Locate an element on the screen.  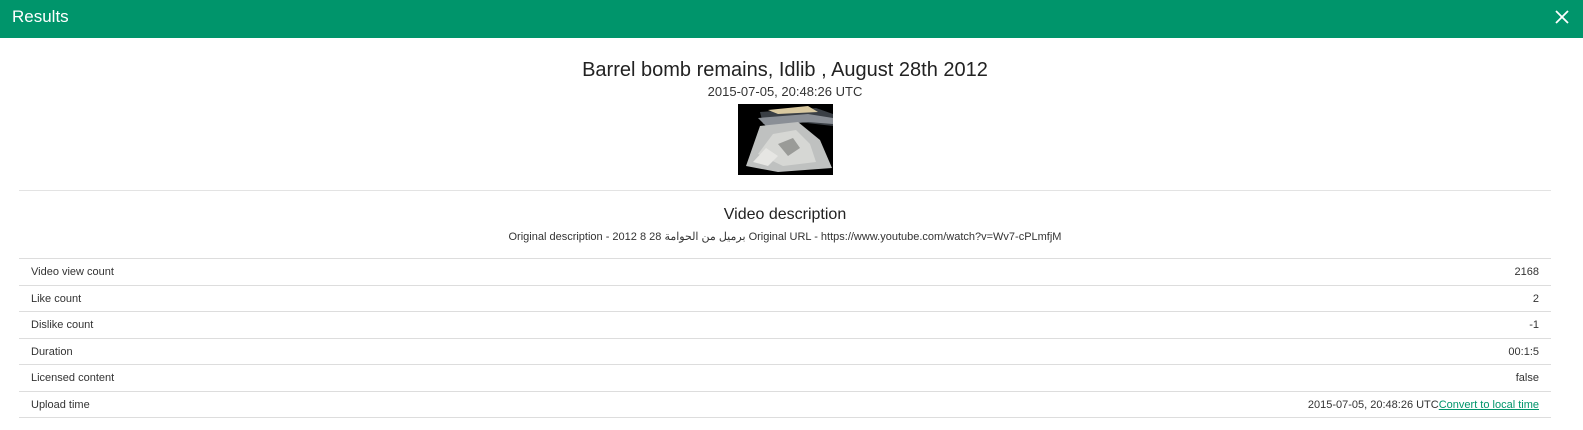
convert-local-time-link: Convert to local time is located at coordinates (1489, 405).